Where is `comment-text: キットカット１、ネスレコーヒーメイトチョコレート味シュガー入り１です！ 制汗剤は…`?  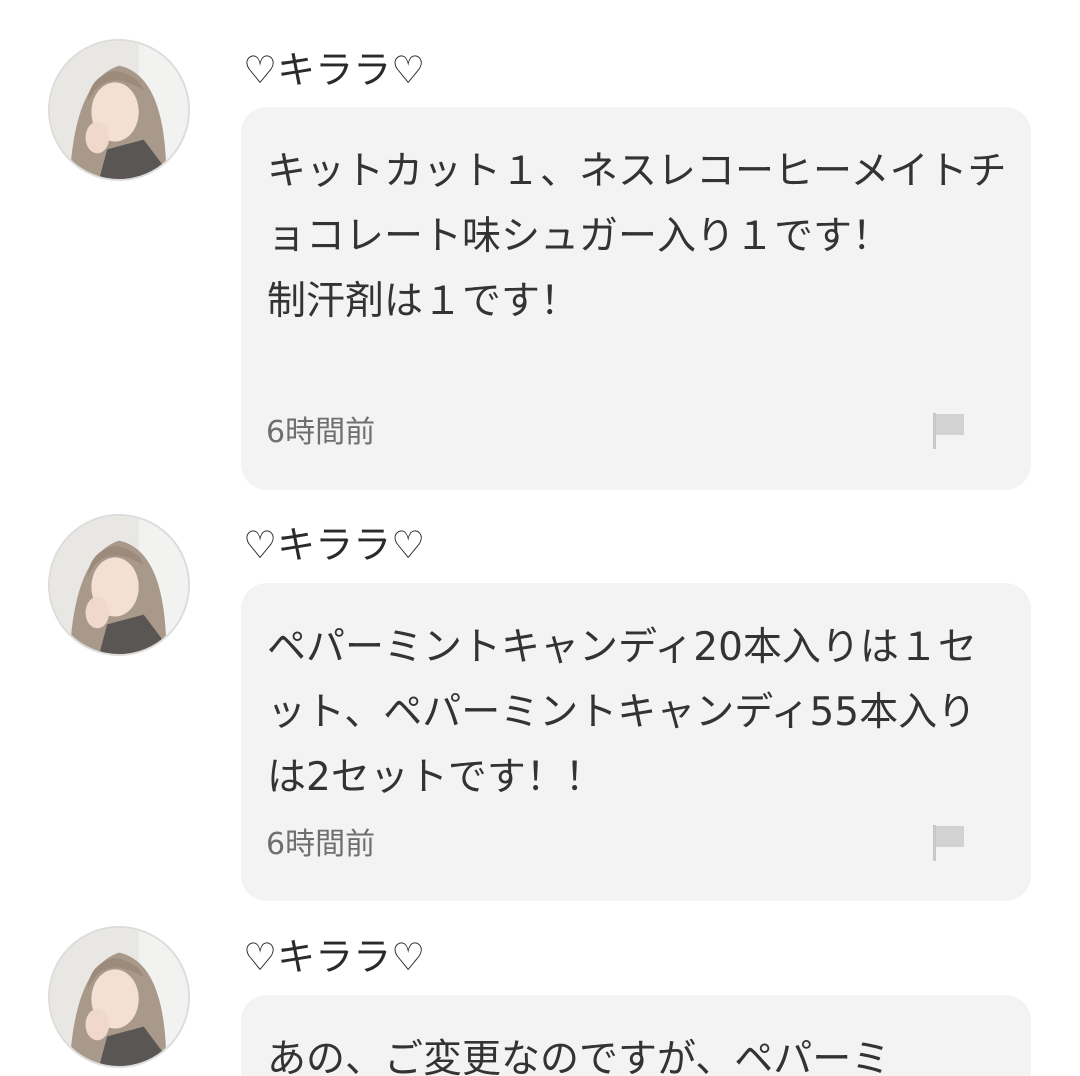
comment-text: キットカット１、ネスレコーヒーメイトチョコレート味シュガー入り１です！ 制汗剤は… is located at coordinates (637, 236).